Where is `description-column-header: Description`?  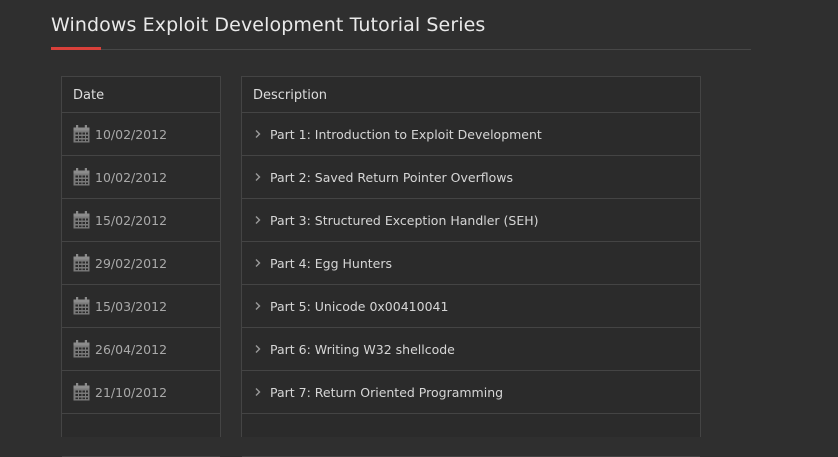 description-column-header: Description is located at coordinates (471, 95).